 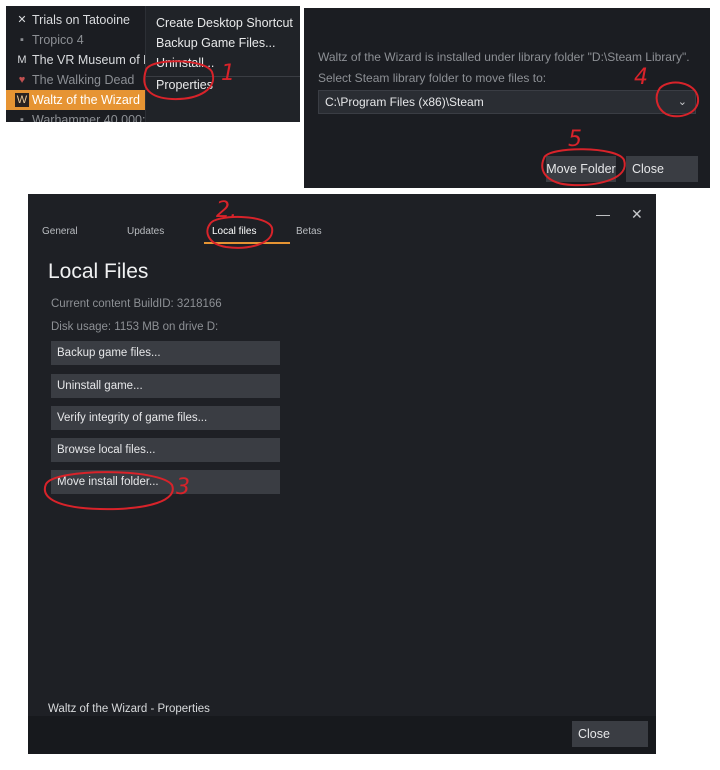 What do you see at coordinates (93, 60) in the screenshot?
I see `game-label: The VR Museum of Fi` at bounding box center [93, 60].